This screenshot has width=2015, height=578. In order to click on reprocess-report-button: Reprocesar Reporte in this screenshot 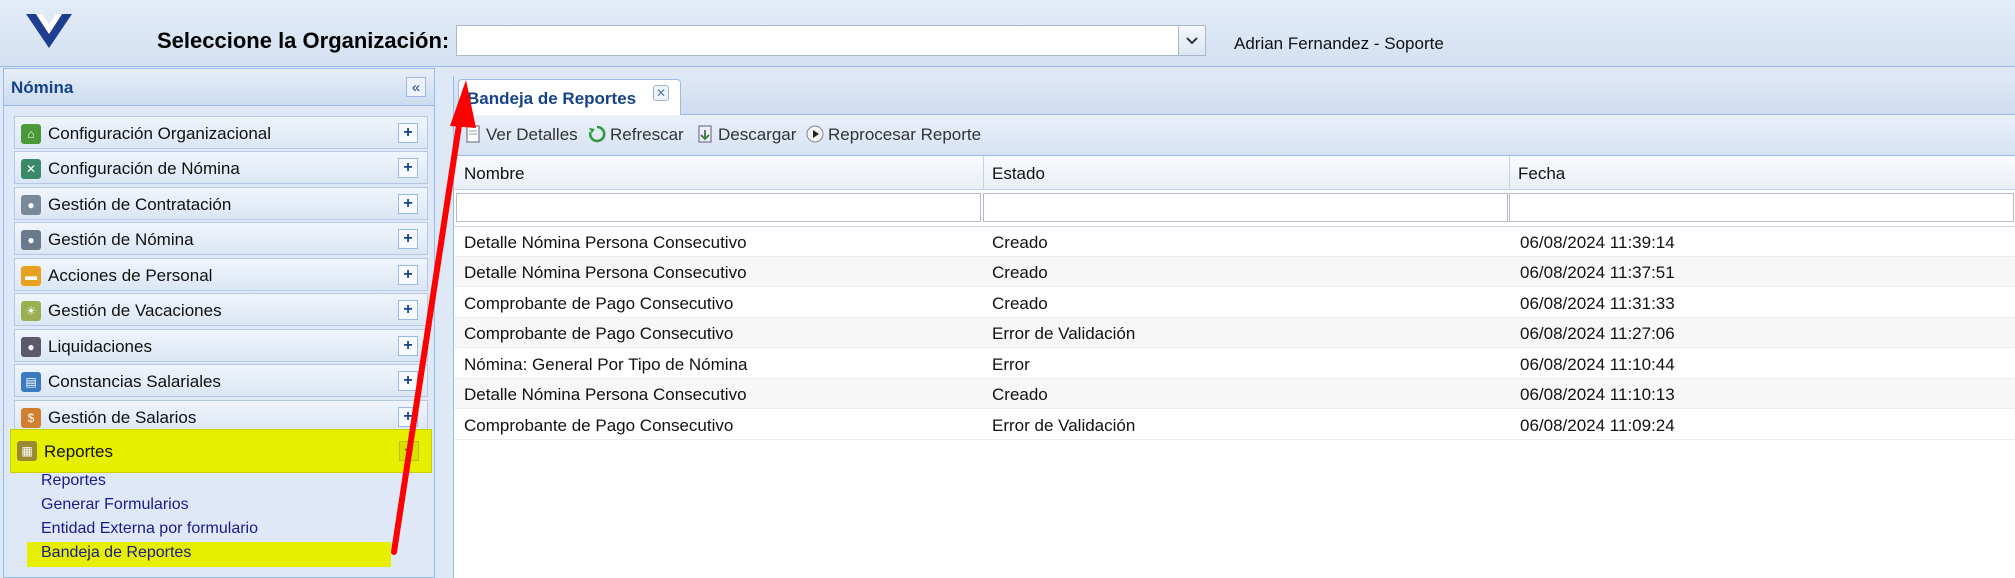, I will do `click(893, 135)`.